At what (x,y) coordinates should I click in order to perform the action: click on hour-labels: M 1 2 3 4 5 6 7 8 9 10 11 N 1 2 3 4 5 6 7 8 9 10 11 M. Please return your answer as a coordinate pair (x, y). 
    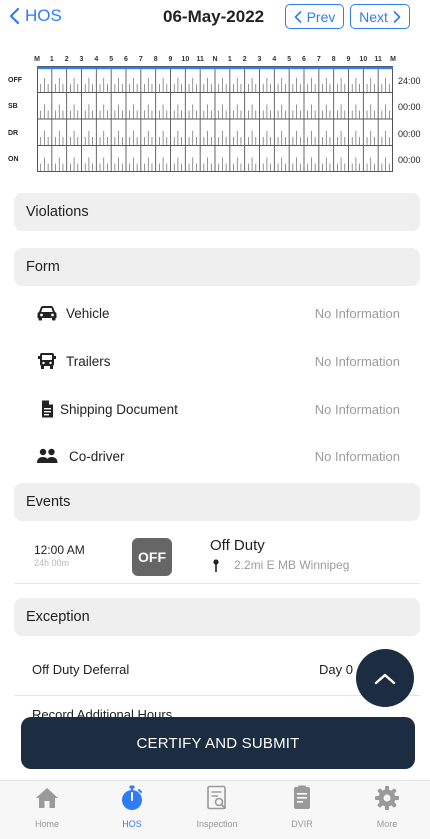
    Looking at the image, I should click on (217, 61).